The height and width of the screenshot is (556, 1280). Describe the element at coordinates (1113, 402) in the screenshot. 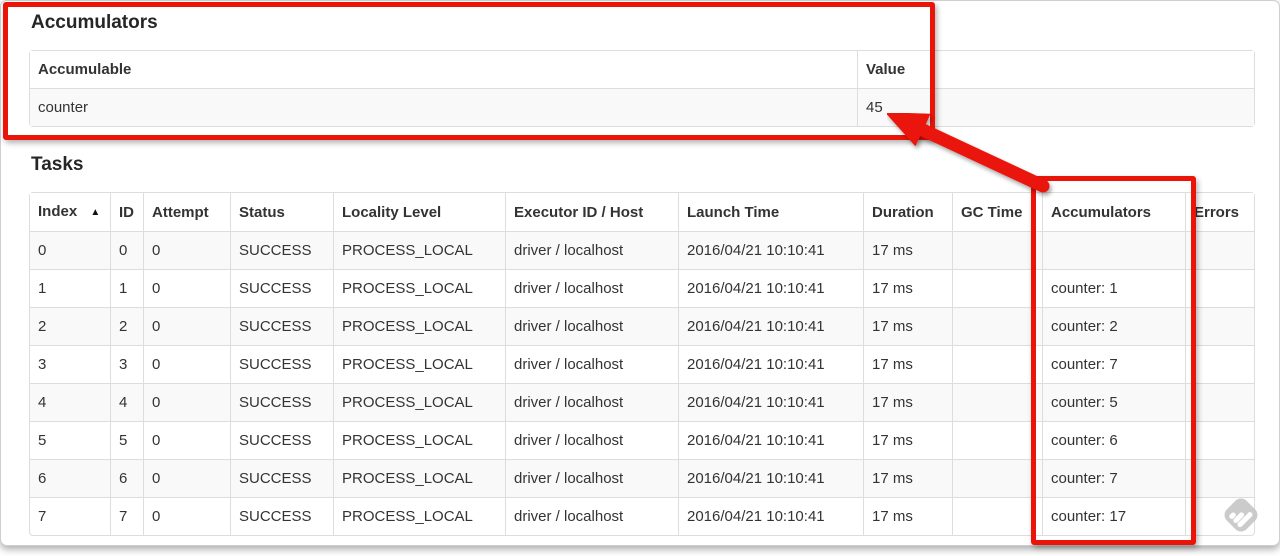

I see `cell-accumulators: counter: 5` at that location.